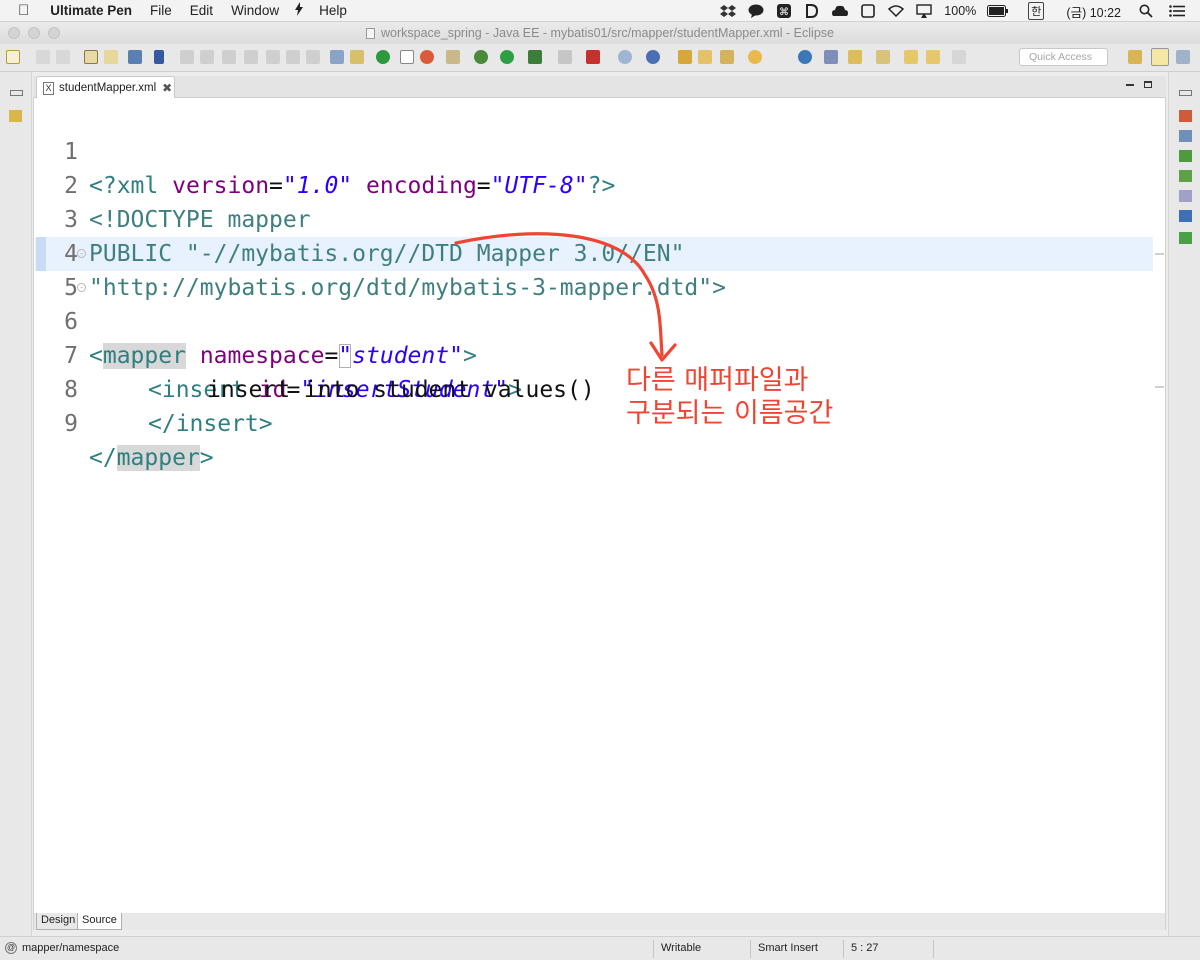 This screenshot has width=1200, height=960. Describe the element at coordinates (427, 57) in the screenshot. I see `show-whitespace-icon` at that location.